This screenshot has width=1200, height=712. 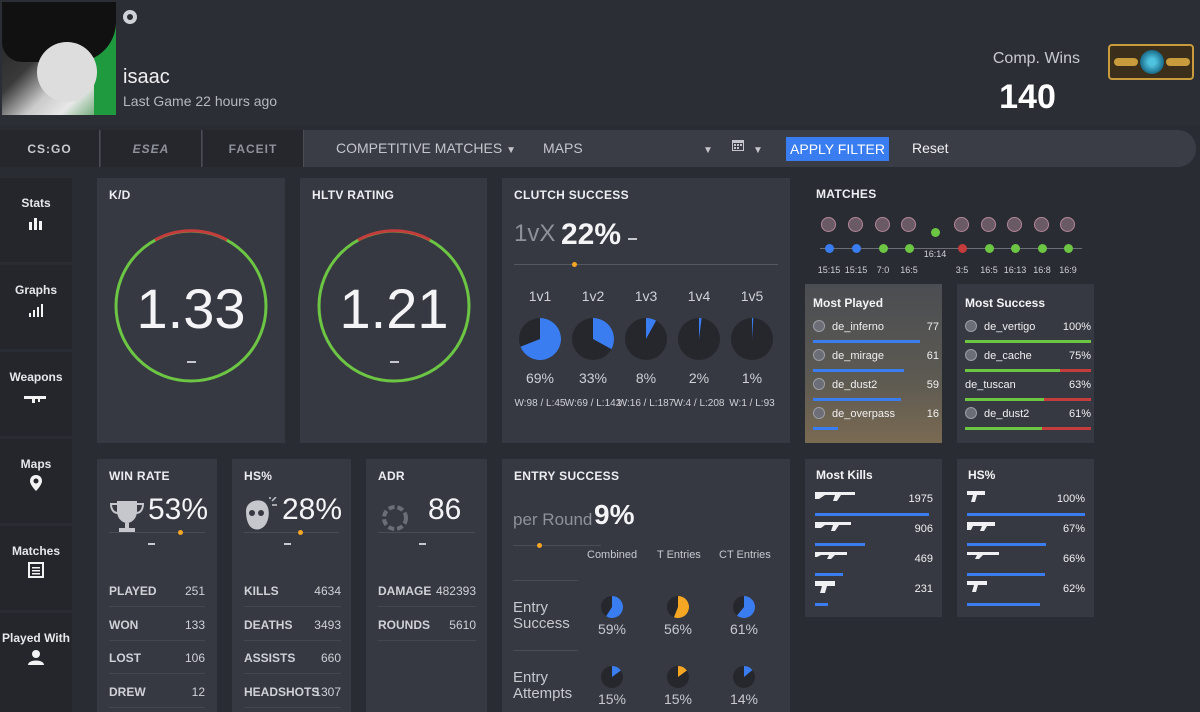 What do you see at coordinates (920, 499) in the screenshot?
I see `weapon-value: 1975` at bounding box center [920, 499].